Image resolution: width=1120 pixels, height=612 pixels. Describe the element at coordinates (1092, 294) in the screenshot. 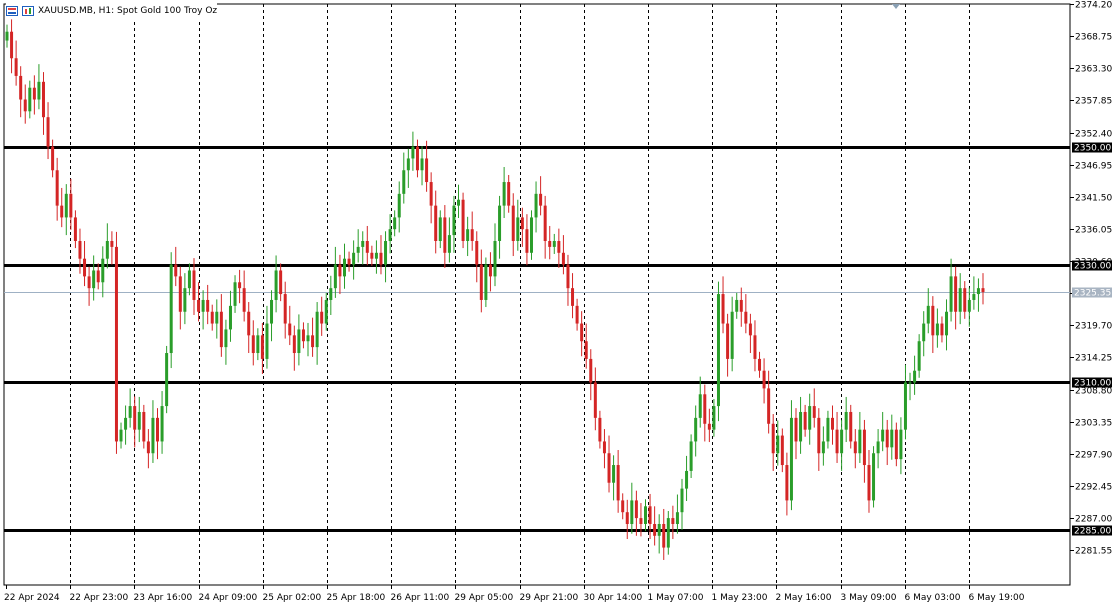

I see `current-price-label: 2325.35` at that location.